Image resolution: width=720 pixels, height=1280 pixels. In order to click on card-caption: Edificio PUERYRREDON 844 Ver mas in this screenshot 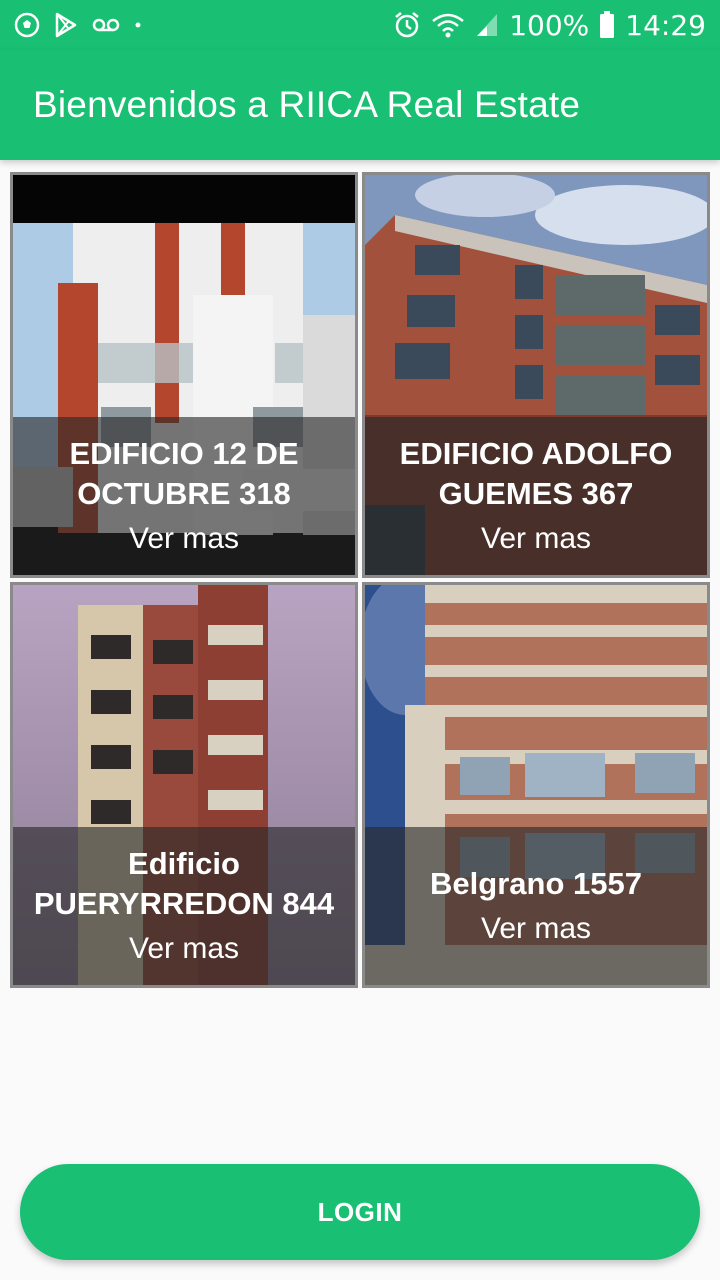, I will do `click(184, 906)`.